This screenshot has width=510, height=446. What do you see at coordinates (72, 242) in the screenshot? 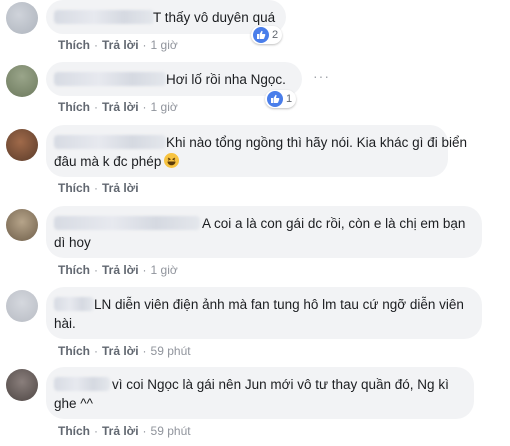
I see `comment-text: dì hoy` at bounding box center [72, 242].